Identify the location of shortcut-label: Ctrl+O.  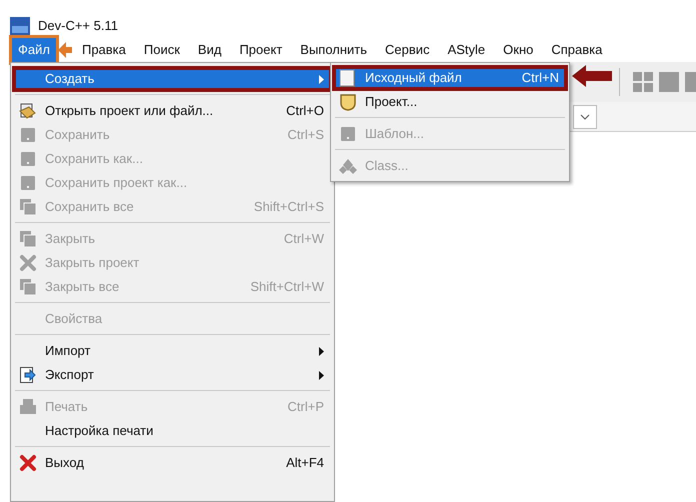
(305, 111).